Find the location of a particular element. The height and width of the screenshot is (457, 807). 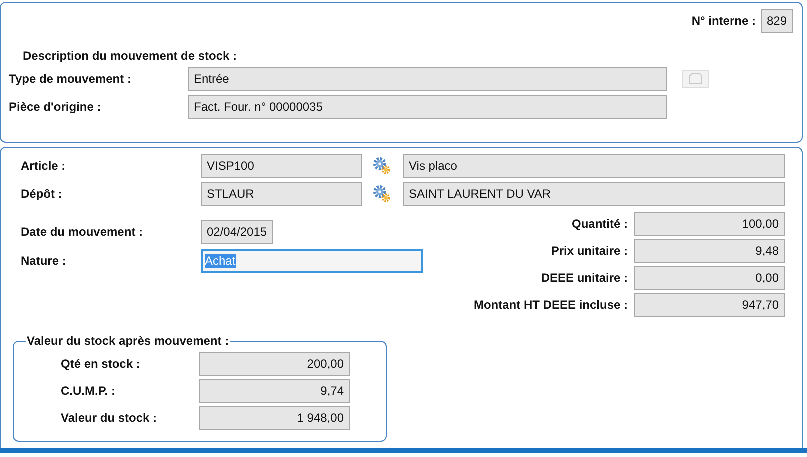

input-field: 947,70 is located at coordinates (709, 305).